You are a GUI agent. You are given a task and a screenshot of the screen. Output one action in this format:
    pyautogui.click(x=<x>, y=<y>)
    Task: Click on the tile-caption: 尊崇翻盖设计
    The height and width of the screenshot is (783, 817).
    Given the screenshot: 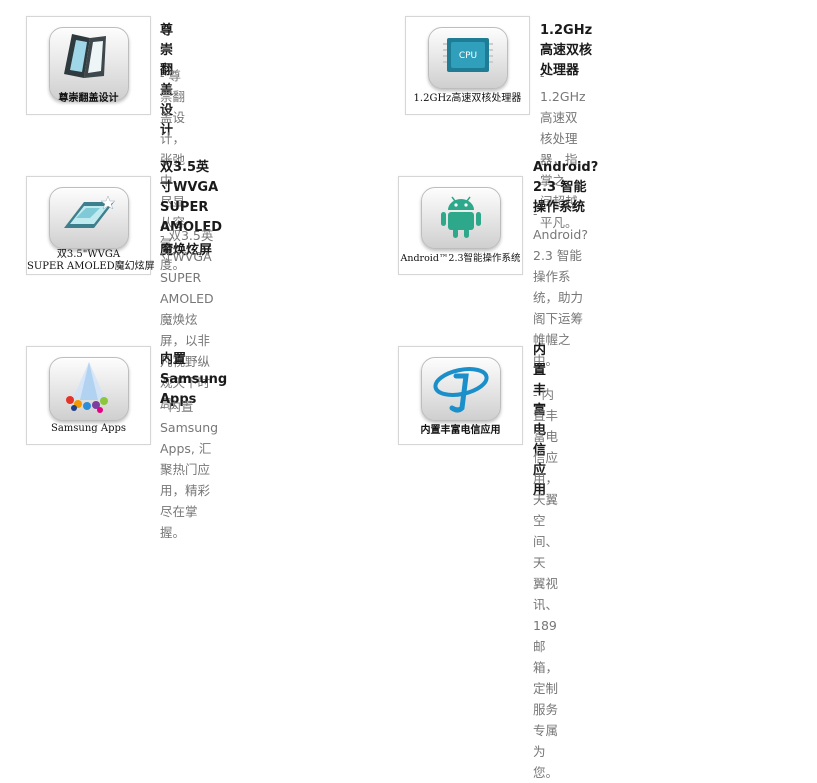 What is the action you would take?
    pyautogui.click(x=88, y=98)
    